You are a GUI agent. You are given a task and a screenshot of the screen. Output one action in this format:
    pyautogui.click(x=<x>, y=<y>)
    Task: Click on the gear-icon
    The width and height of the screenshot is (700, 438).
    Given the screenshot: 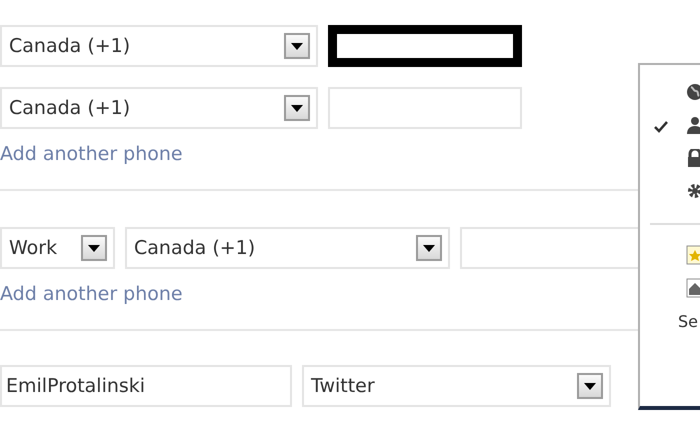 What is the action you would take?
    pyautogui.click(x=693, y=191)
    